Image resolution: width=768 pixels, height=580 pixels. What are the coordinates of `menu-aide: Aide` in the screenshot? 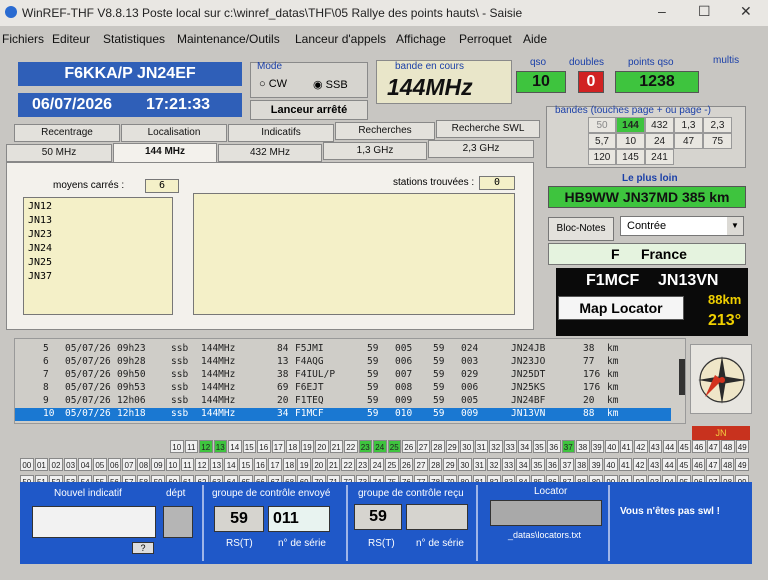 It's located at (535, 39).